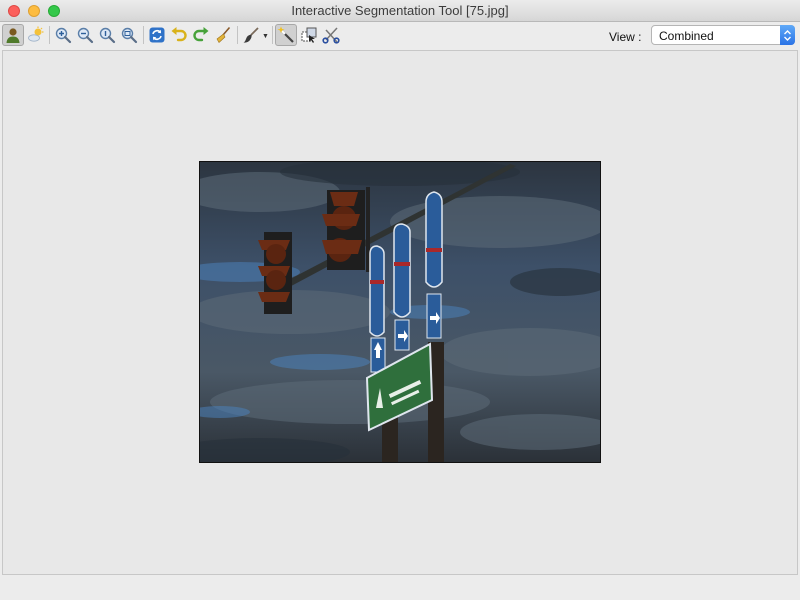  I want to click on background-tool-button, so click(36, 35).